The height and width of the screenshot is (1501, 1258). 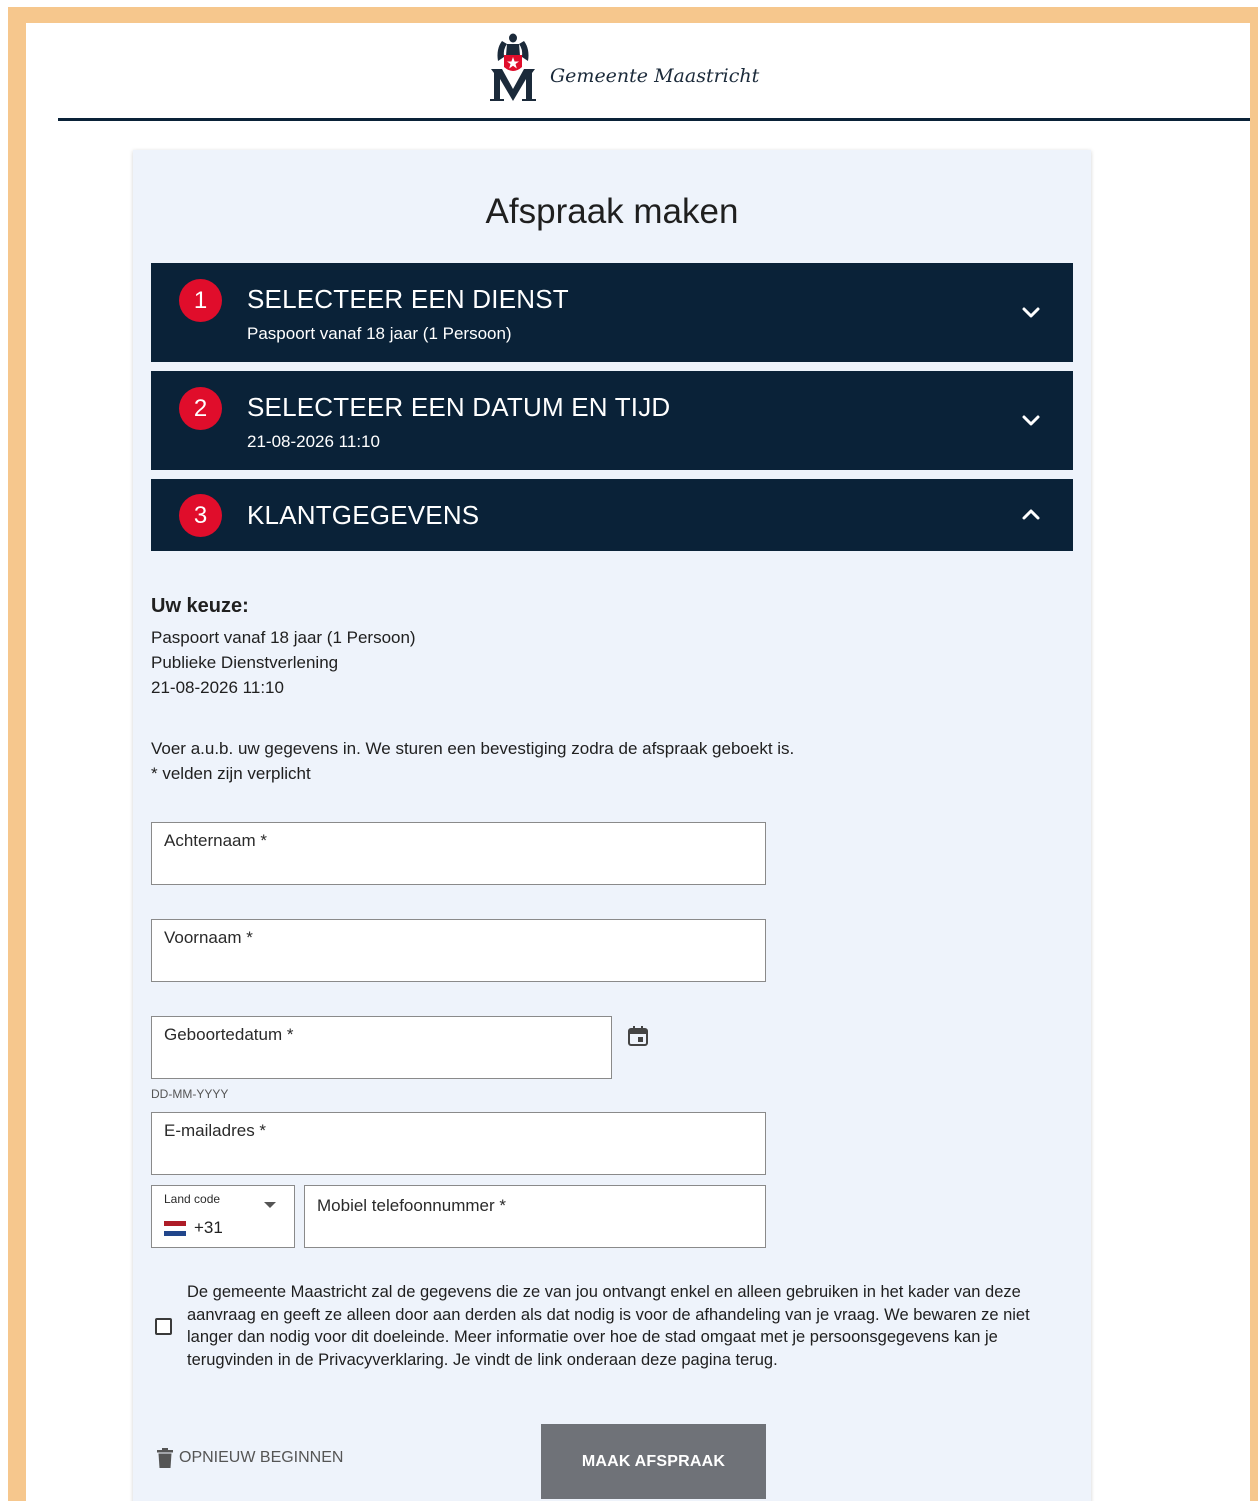 I want to click on lastname-label: Achternaam *, so click(x=215, y=840).